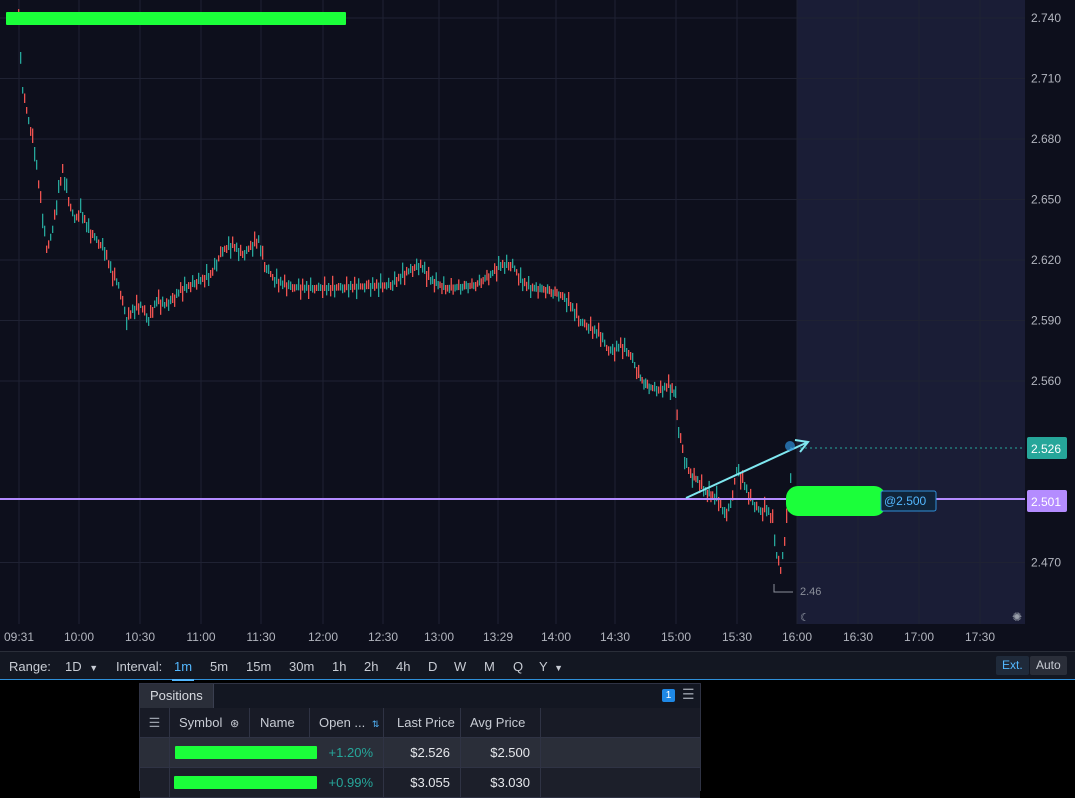  Describe the element at coordinates (183, 670) in the screenshot. I see `interval-1m: 1m` at that location.